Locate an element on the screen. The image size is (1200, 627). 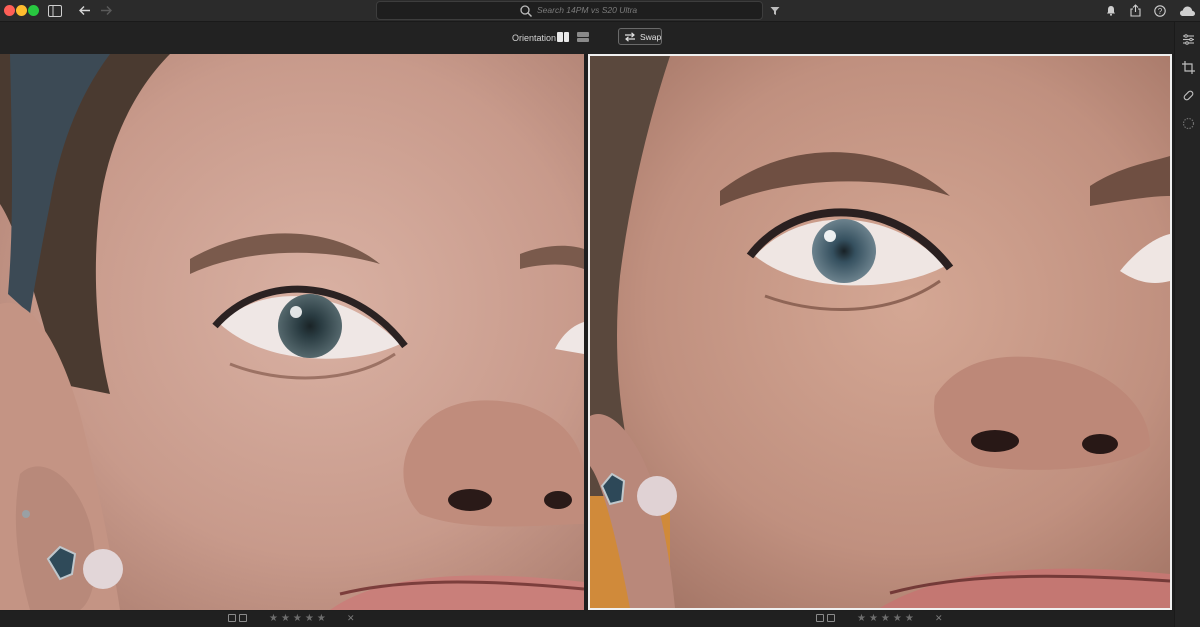
crop-icon is located at coordinates (1188, 67).